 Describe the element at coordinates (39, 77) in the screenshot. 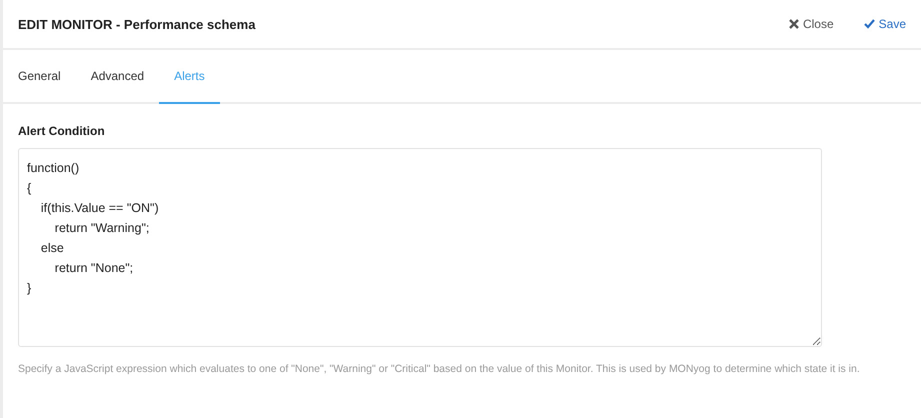

I see `tab: General` at that location.